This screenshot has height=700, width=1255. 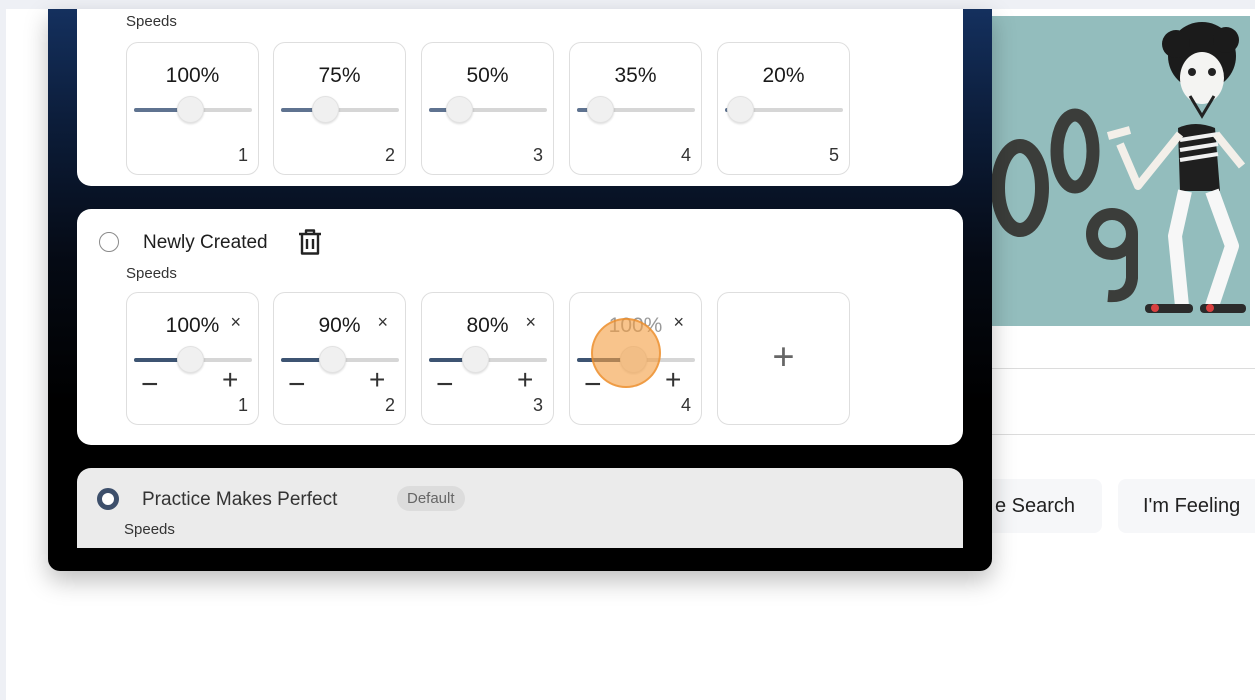 I want to click on speed-item-5: 20% 5, so click(x=783, y=108).